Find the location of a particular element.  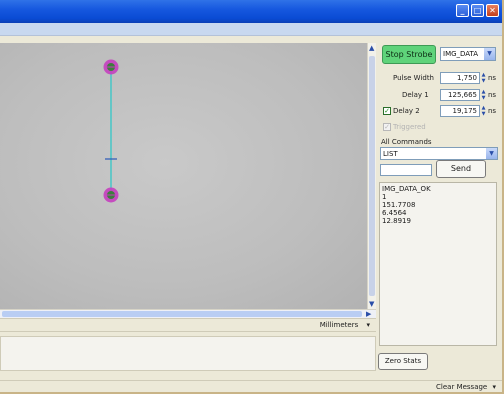

output-line: 1 is located at coordinates (384, 197).